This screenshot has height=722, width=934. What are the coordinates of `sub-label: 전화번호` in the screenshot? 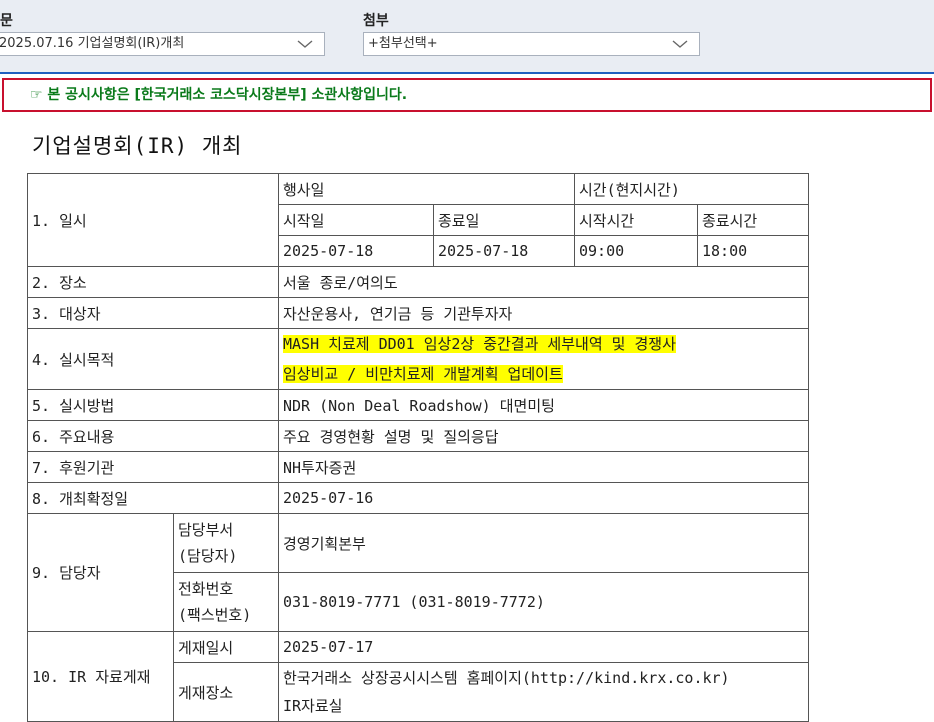 It's located at (206, 589).